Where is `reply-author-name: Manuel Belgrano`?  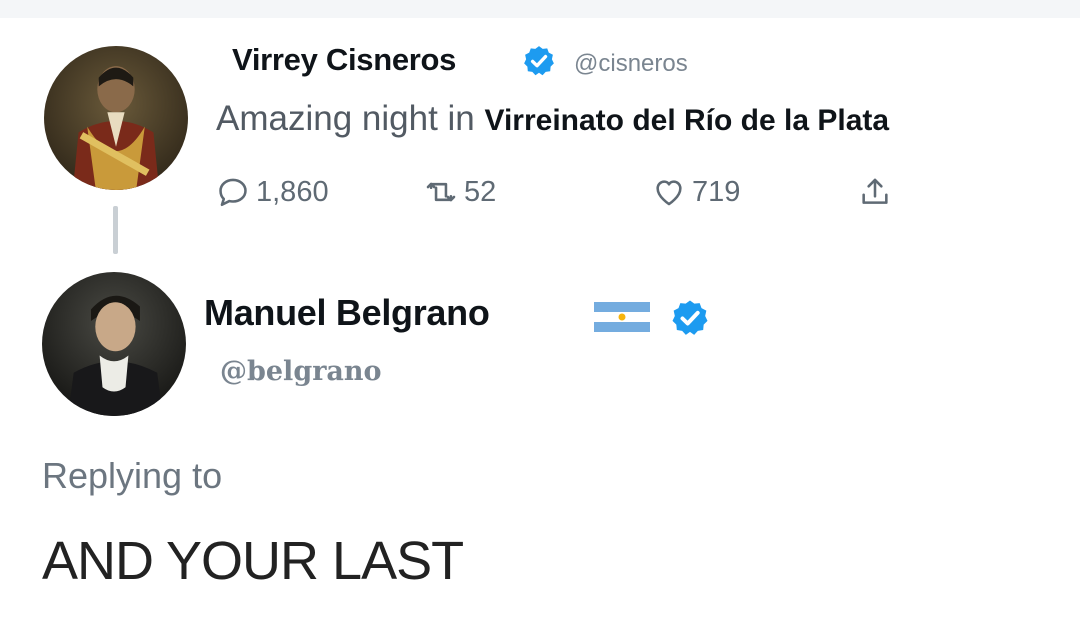 reply-author-name: Manuel Belgrano is located at coordinates (347, 313).